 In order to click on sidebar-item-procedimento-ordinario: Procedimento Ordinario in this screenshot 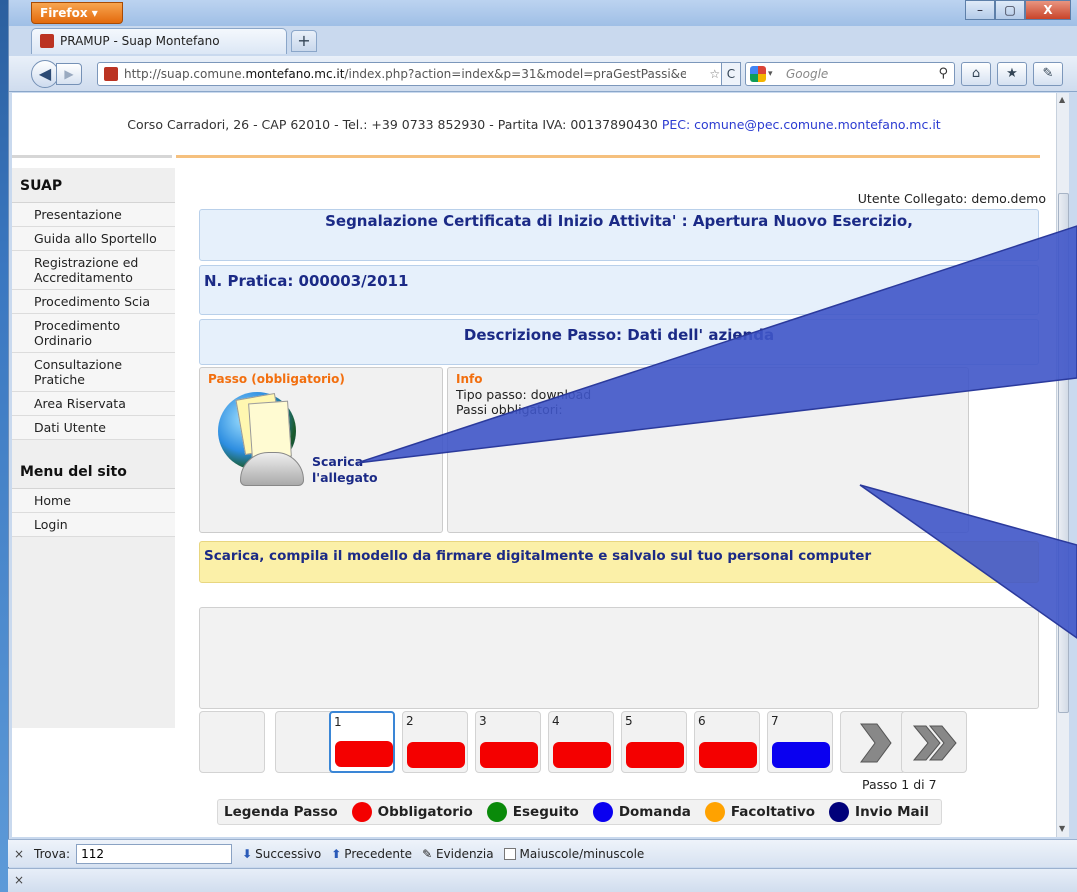, I will do `click(93, 333)`.